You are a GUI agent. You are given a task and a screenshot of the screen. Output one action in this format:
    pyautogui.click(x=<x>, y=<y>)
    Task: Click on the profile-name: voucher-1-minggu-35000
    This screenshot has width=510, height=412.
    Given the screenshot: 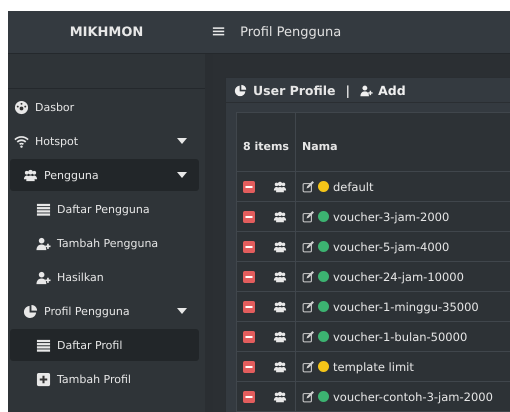 What is the action you would take?
    pyautogui.click(x=405, y=307)
    